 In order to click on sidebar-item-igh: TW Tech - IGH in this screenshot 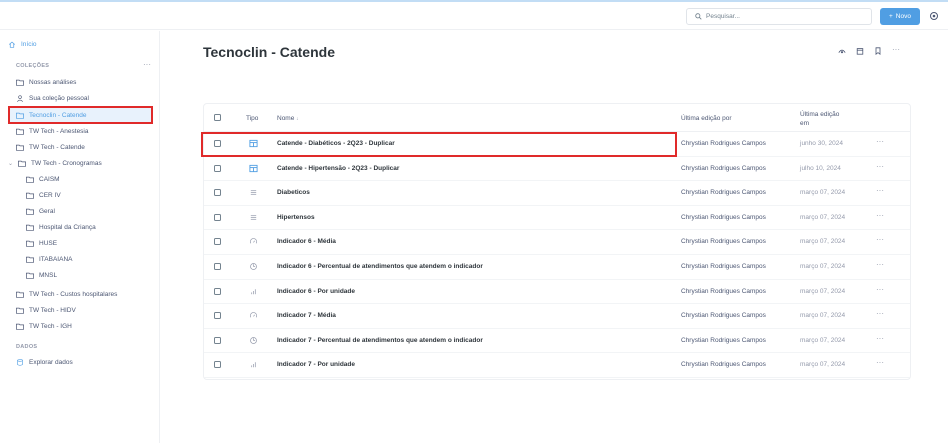, I will do `click(44, 326)`.